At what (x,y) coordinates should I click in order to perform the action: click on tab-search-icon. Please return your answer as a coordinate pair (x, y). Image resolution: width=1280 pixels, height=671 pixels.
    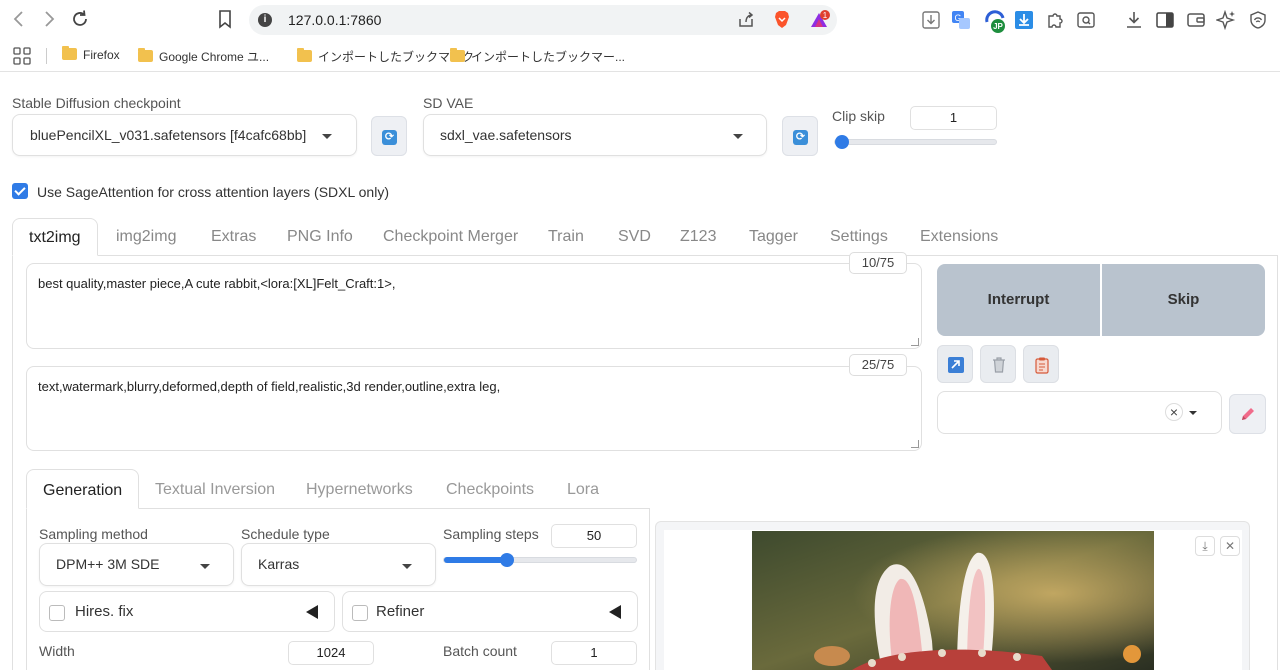
    Looking at the image, I should click on (1086, 20).